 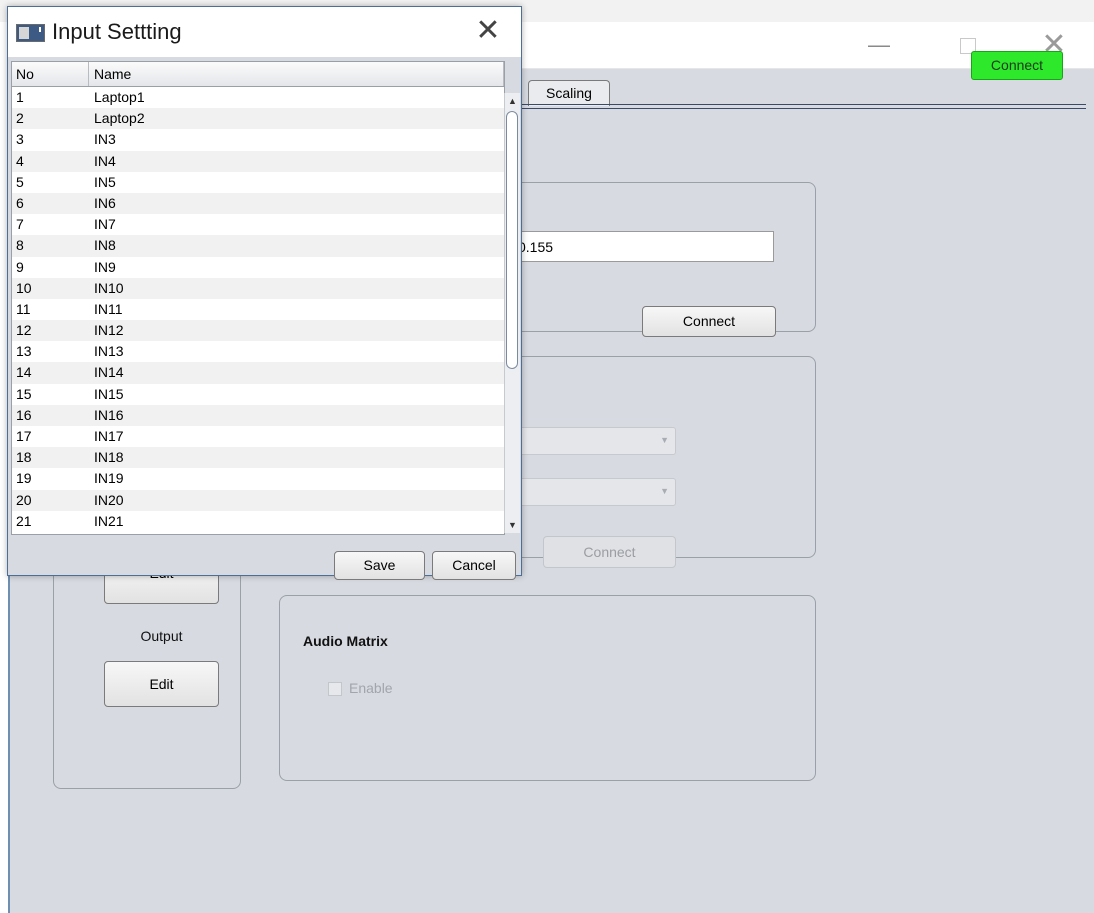 What do you see at coordinates (108, 309) in the screenshot?
I see `row-name: IN11` at bounding box center [108, 309].